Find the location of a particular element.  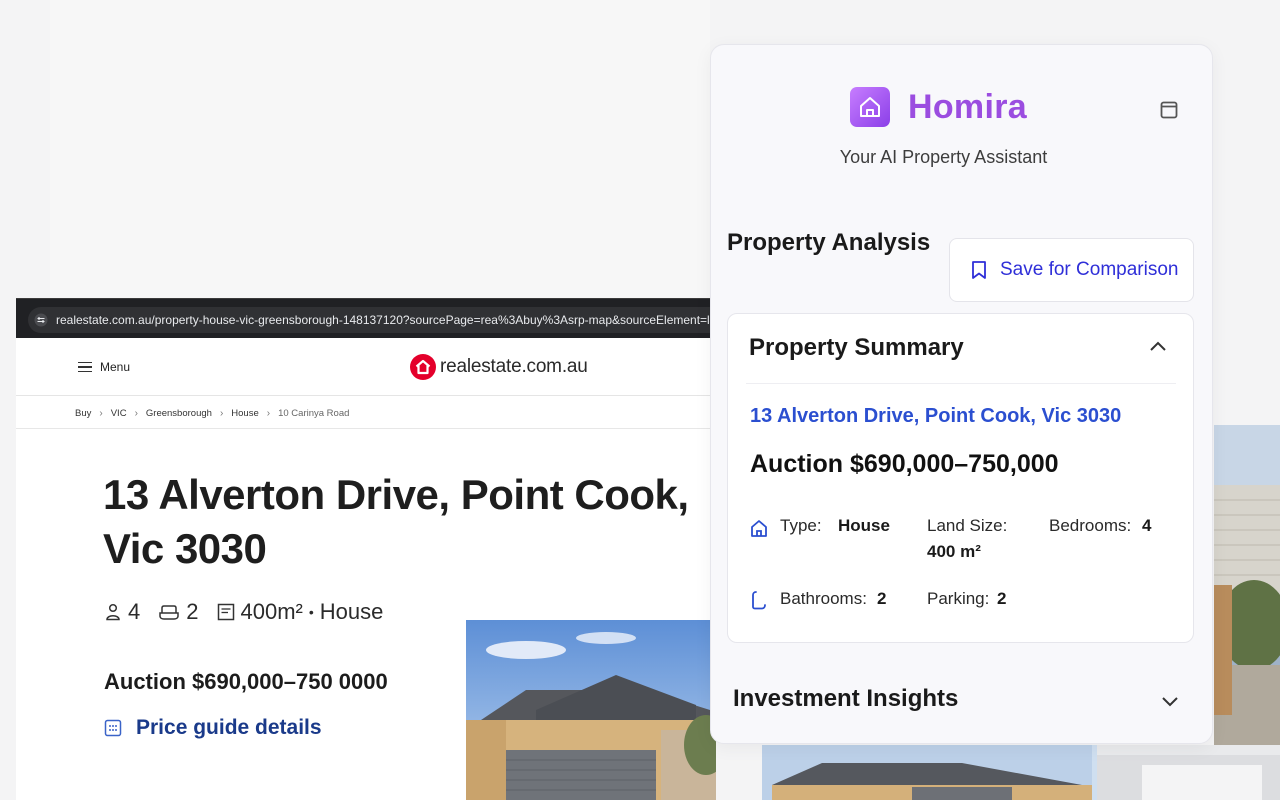

hamburger-icon is located at coordinates (85, 367).